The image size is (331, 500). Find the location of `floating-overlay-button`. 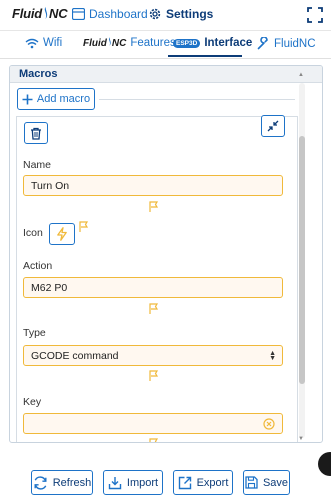

floating-overlay-button is located at coordinates (324, 464).